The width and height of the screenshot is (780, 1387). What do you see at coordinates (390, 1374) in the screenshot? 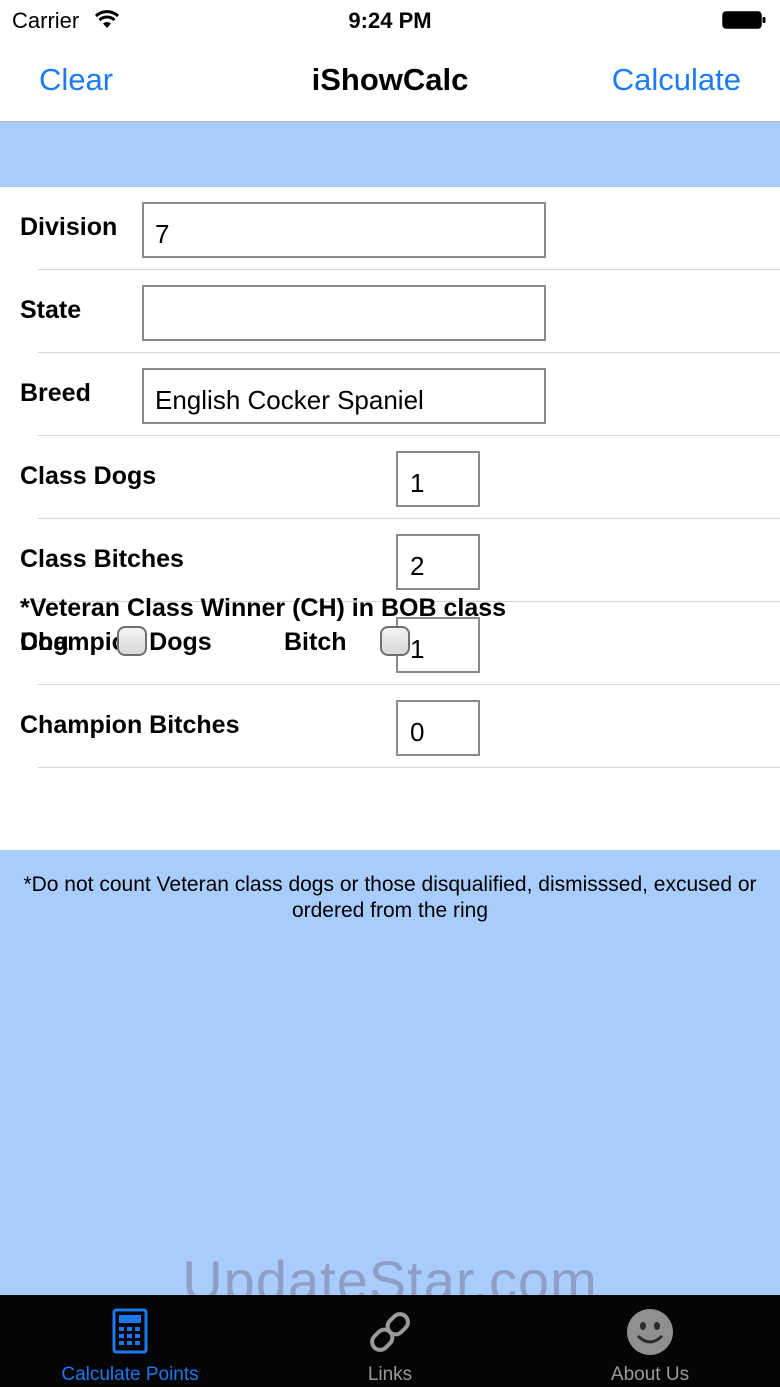
I see `tab-label: Links` at bounding box center [390, 1374].